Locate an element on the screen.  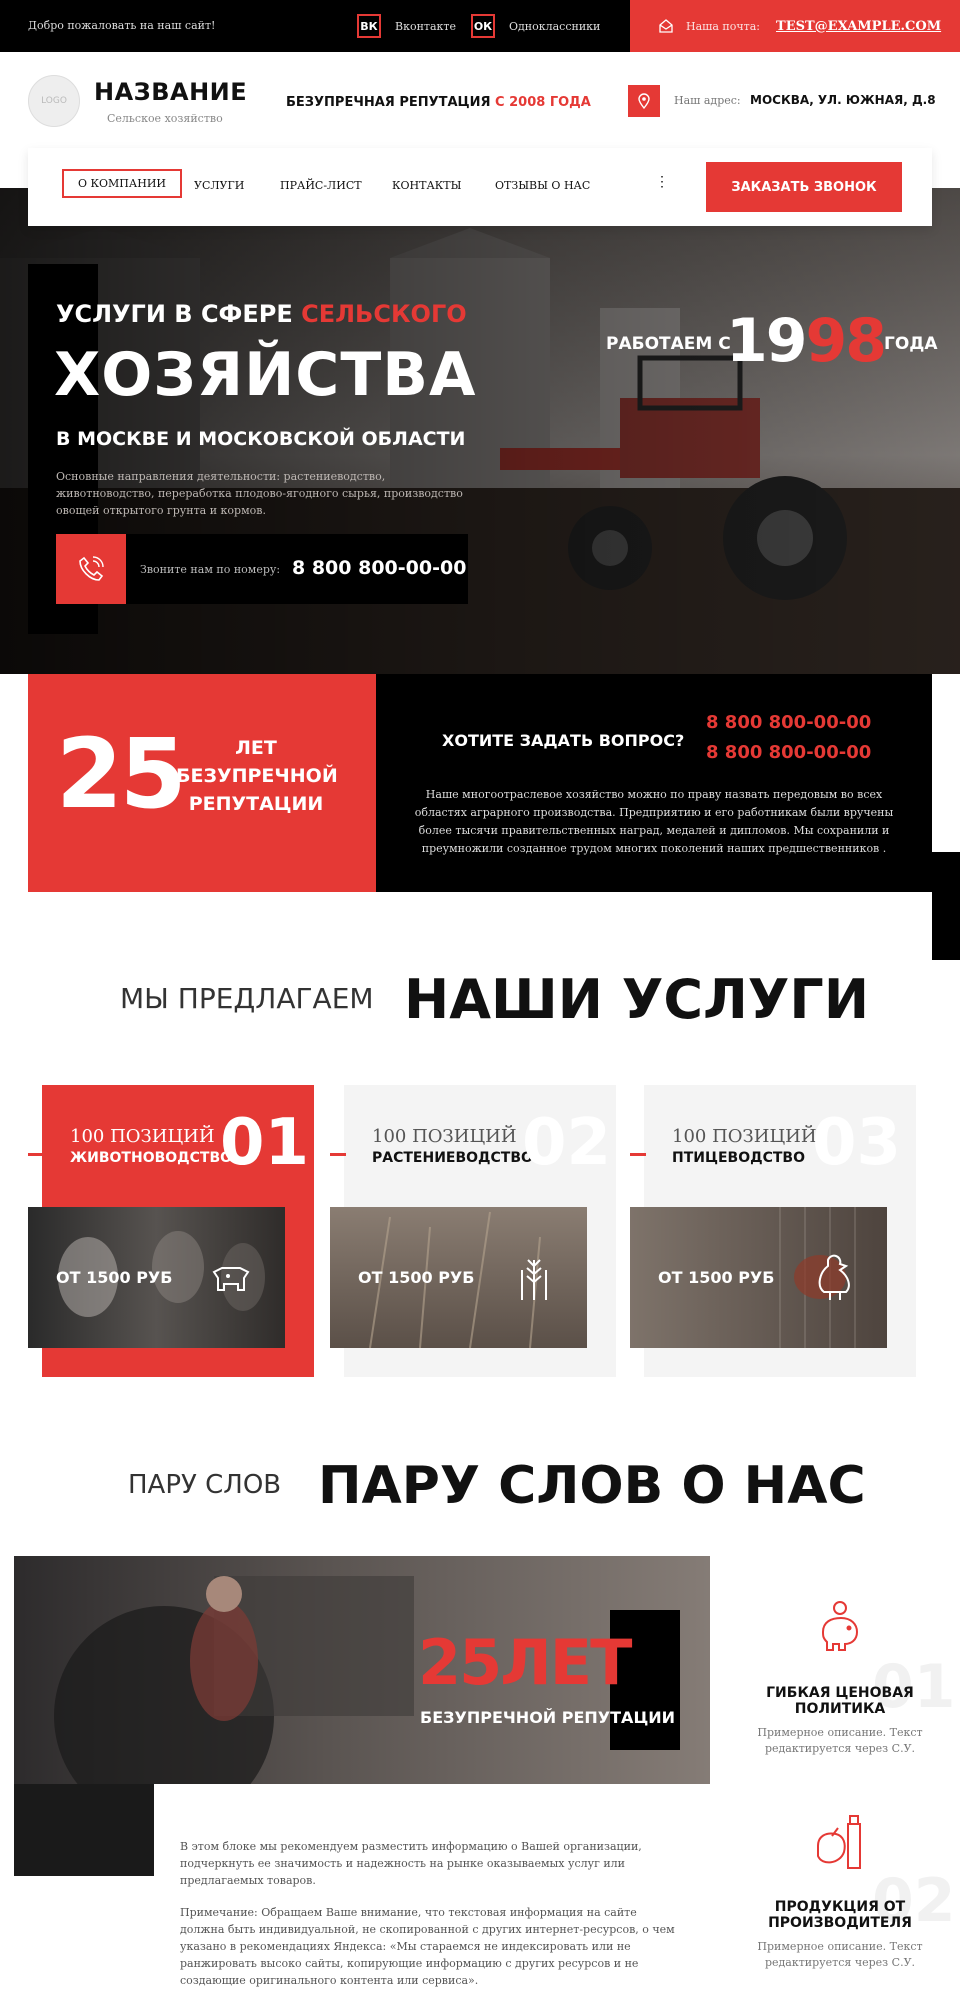
question-title: ХОТИТЕ ЗАДАТЬ ВОПРОС? is located at coordinates (563, 740).